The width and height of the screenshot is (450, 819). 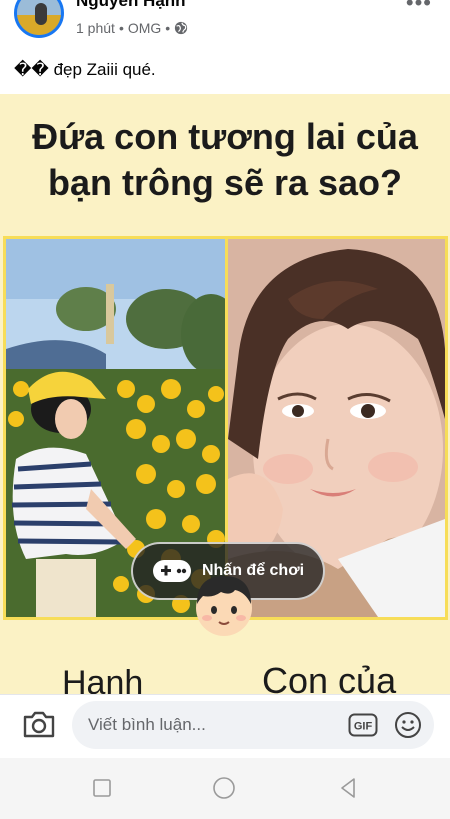 What do you see at coordinates (181, 28) in the screenshot?
I see `globe-icon` at bounding box center [181, 28].